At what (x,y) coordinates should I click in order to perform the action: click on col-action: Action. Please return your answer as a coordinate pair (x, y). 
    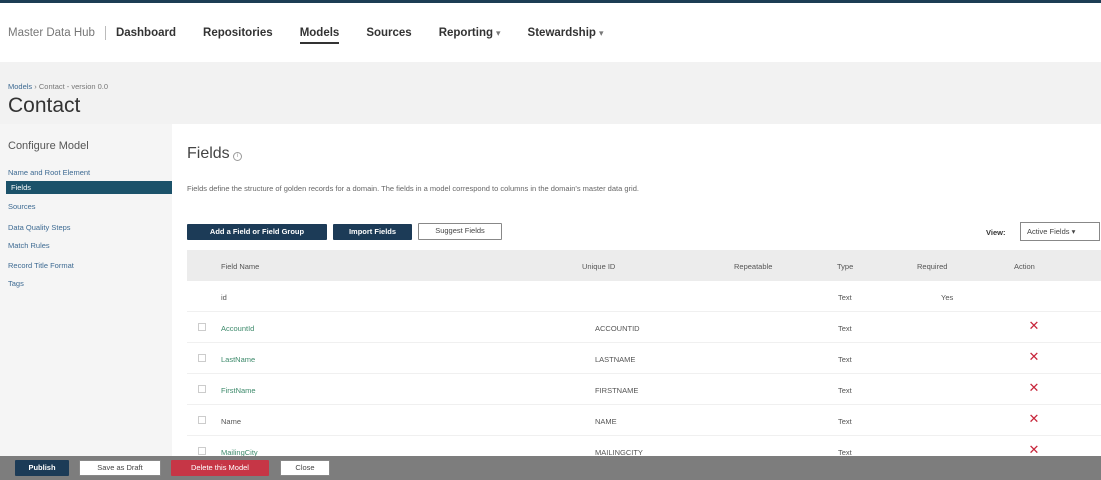
    Looking at the image, I should click on (1024, 266).